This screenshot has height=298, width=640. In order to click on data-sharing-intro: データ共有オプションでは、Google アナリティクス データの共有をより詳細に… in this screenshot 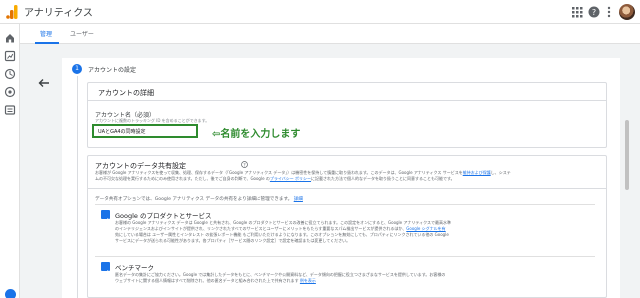, I will do `click(199, 199)`.